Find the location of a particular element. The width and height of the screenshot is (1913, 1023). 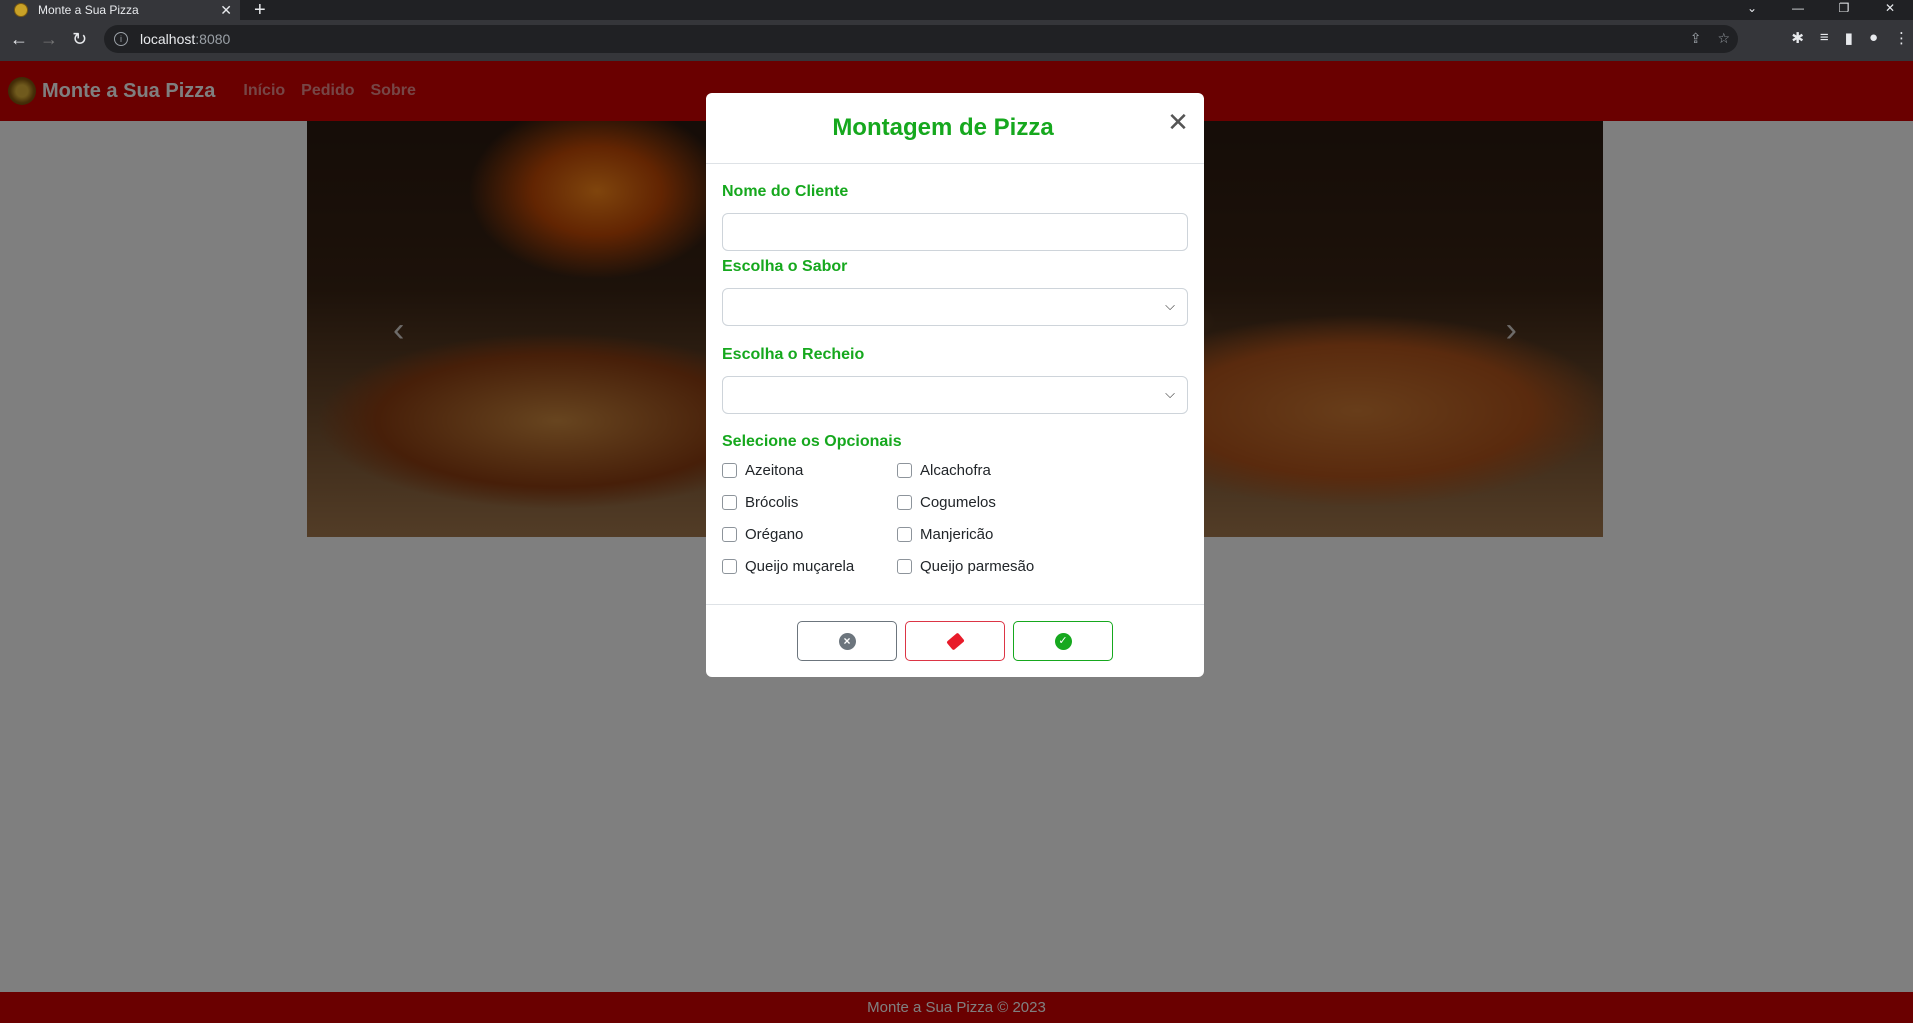

new-tab-icon: + is located at coordinates (260, 11).